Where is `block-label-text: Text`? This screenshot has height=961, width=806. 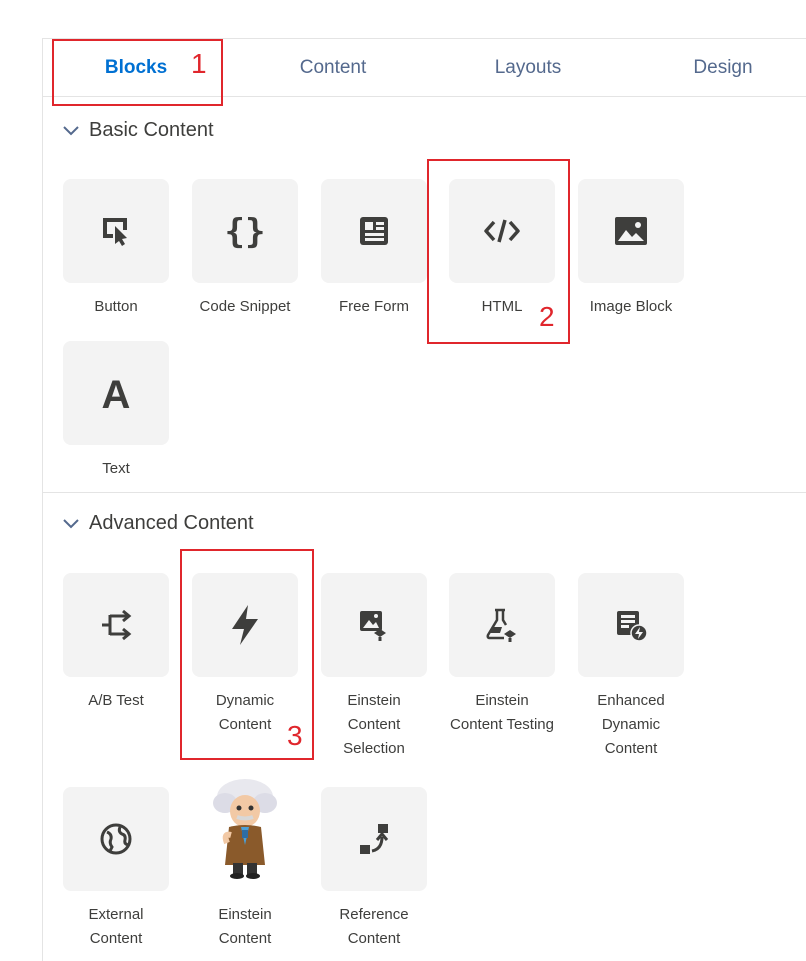
block-label-text: Text is located at coordinates (116, 468).